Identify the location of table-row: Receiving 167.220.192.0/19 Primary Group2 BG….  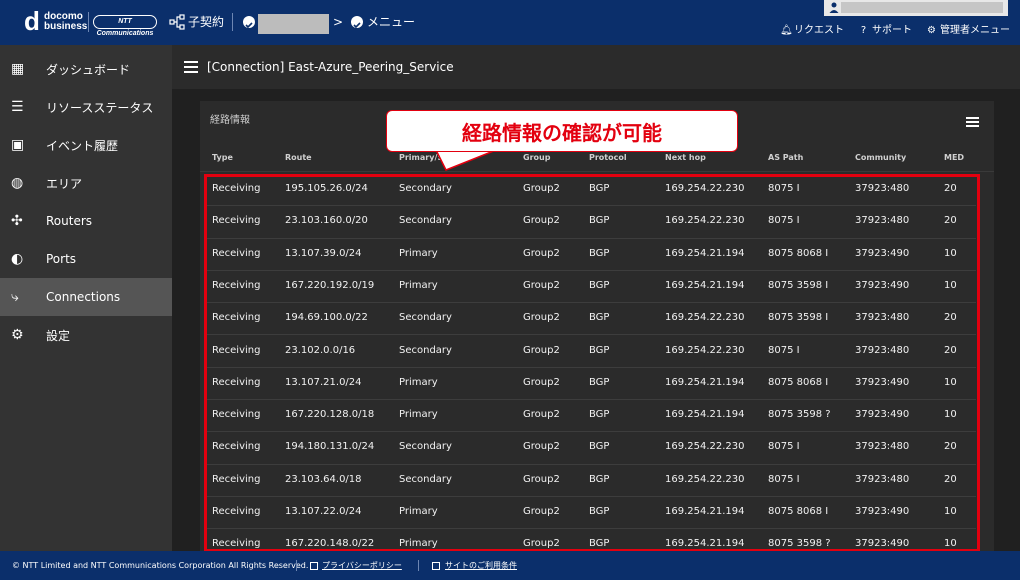
(591, 287).